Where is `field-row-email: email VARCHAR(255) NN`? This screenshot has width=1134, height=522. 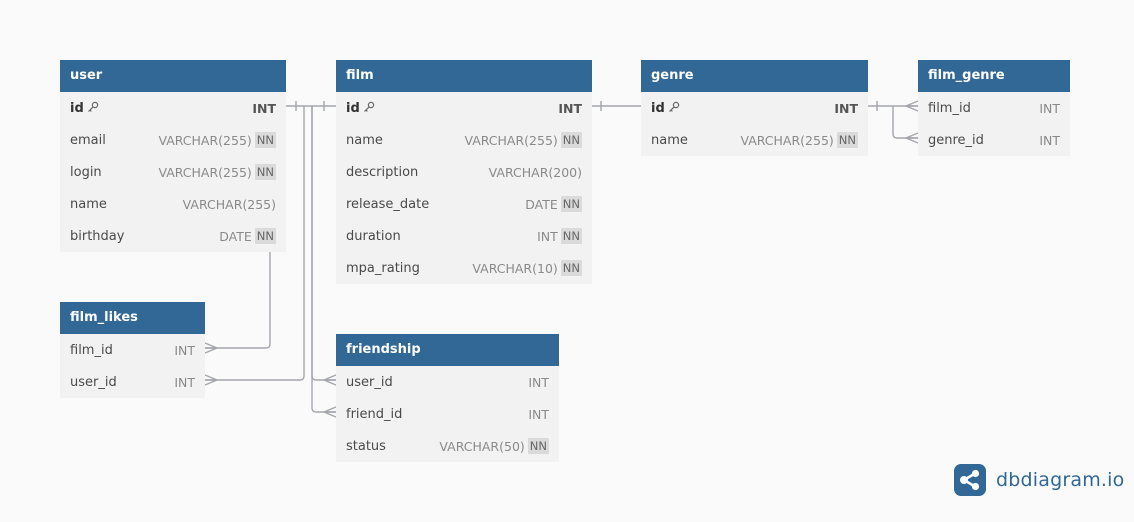 field-row-email: email VARCHAR(255) NN is located at coordinates (173, 140).